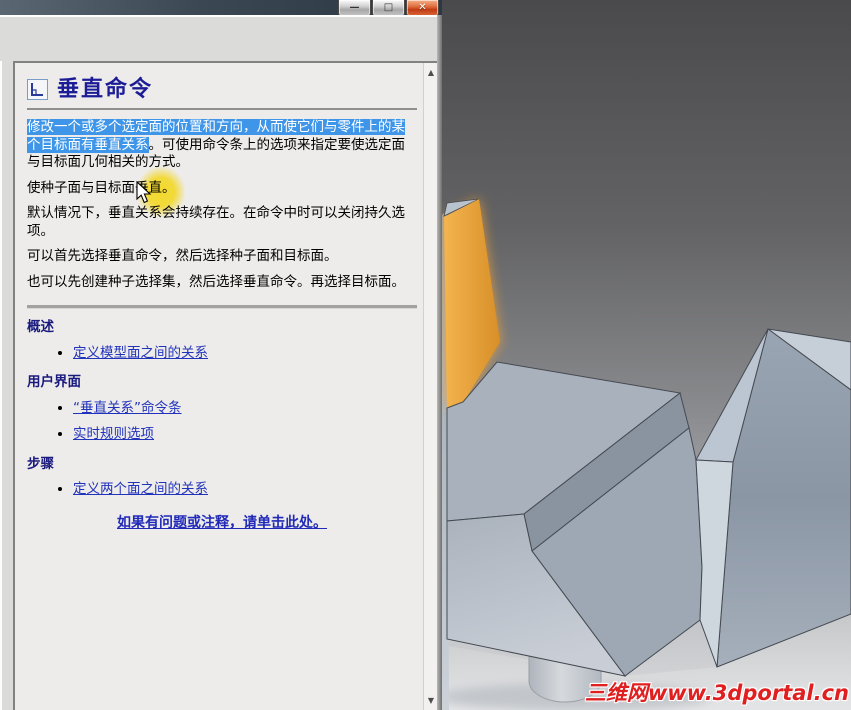  What do you see at coordinates (105, 88) in the screenshot?
I see `page-title: 垂直命令` at bounding box center [105, 88].